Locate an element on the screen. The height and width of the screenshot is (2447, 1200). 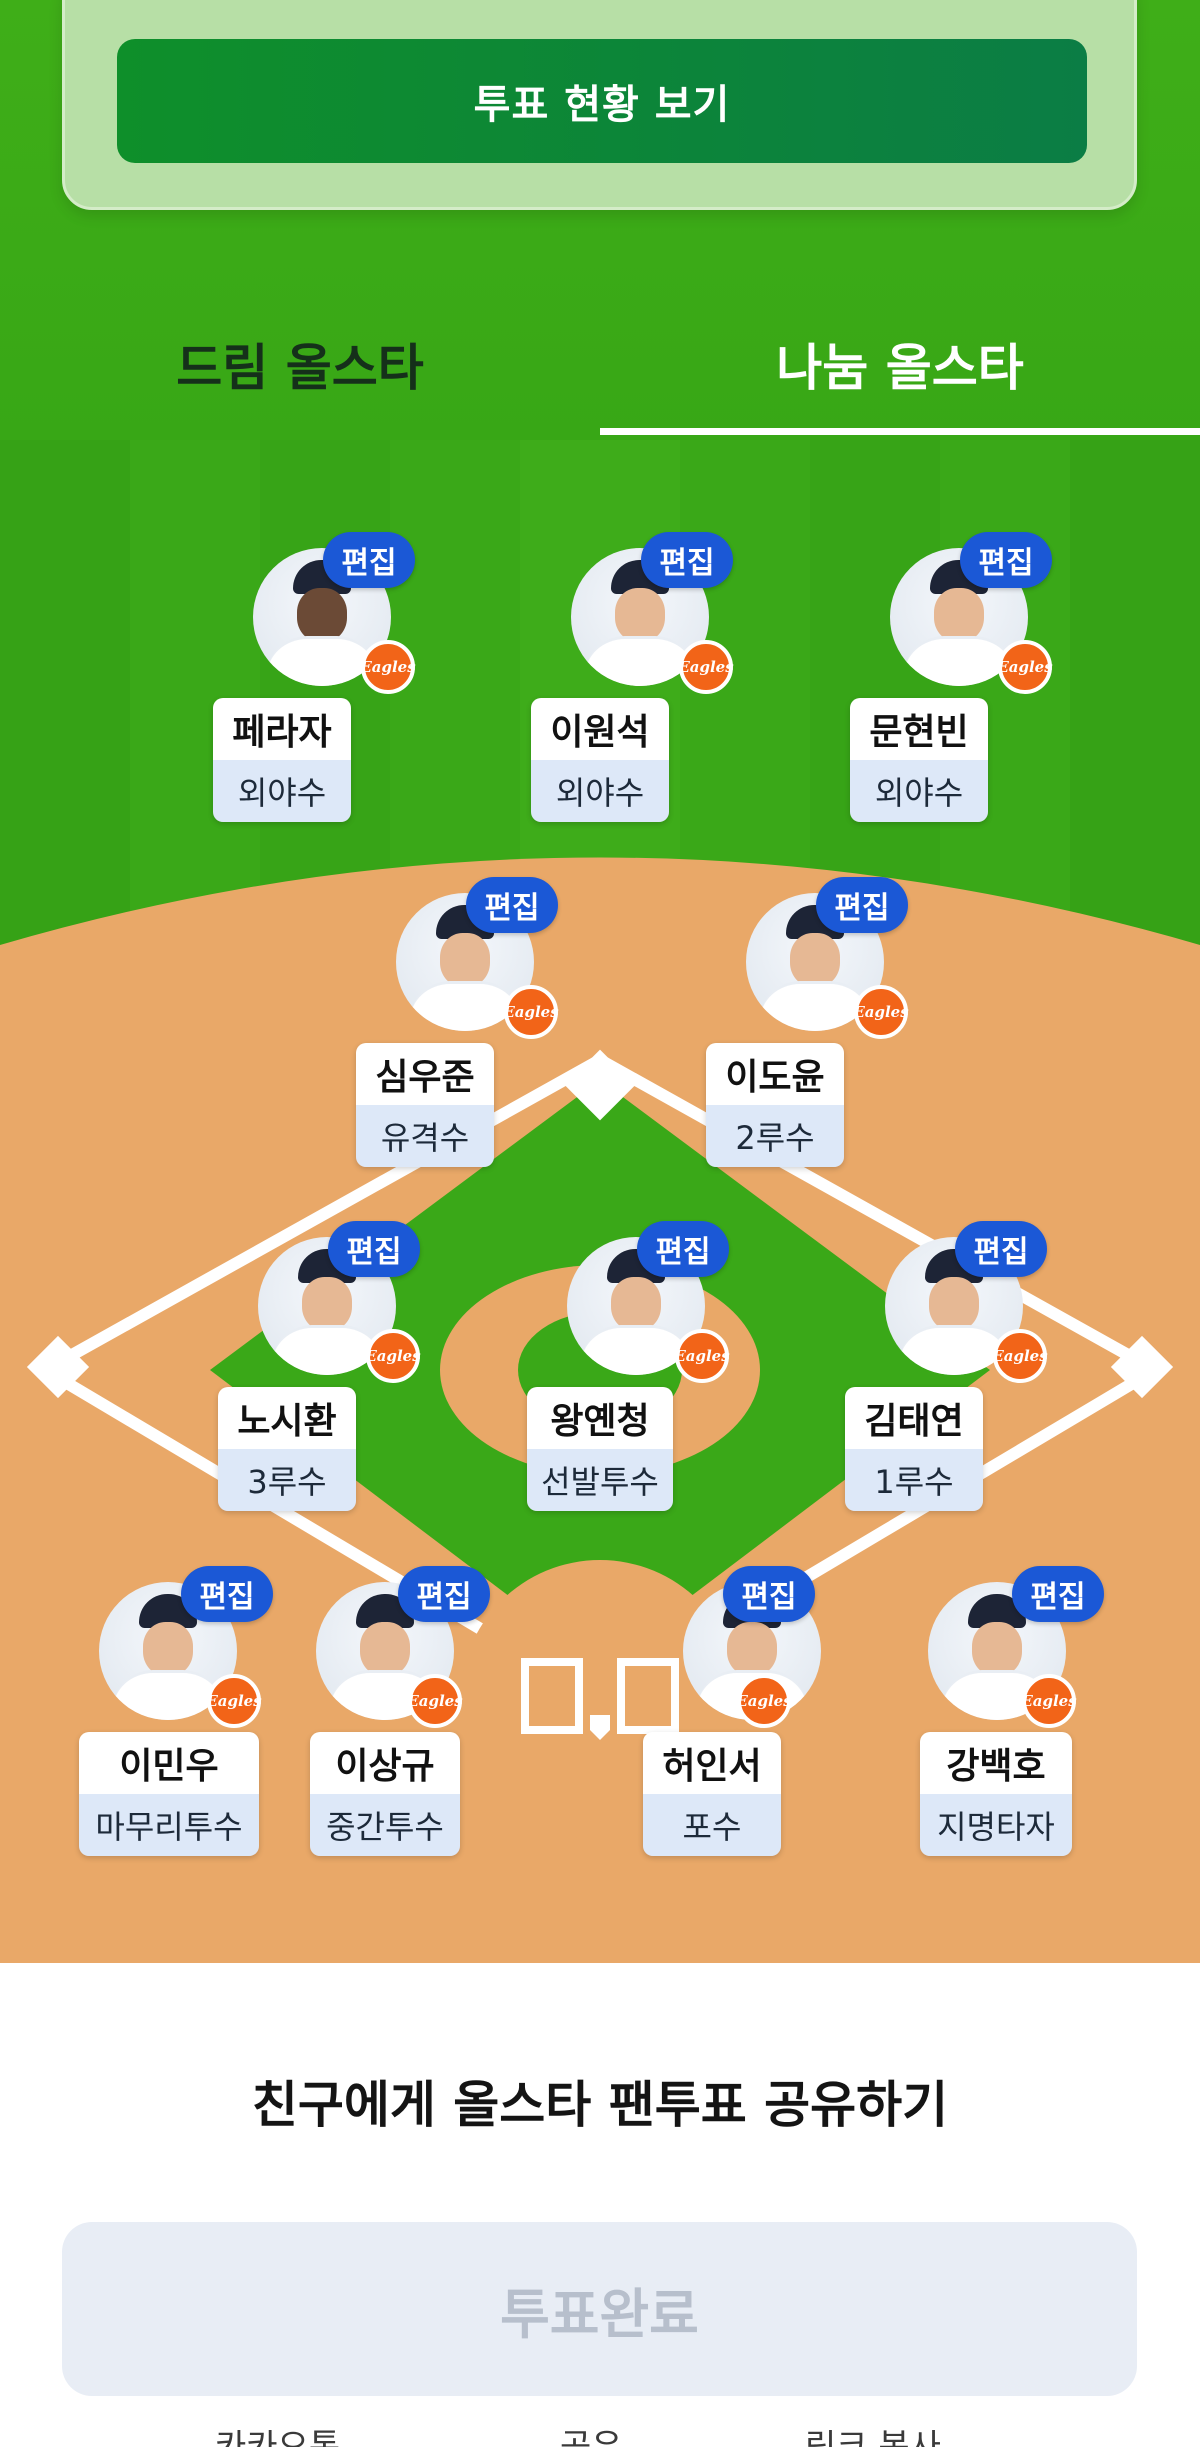
tab-dream-allstar: 드림 올스타 is located at coordinates (300, 364).